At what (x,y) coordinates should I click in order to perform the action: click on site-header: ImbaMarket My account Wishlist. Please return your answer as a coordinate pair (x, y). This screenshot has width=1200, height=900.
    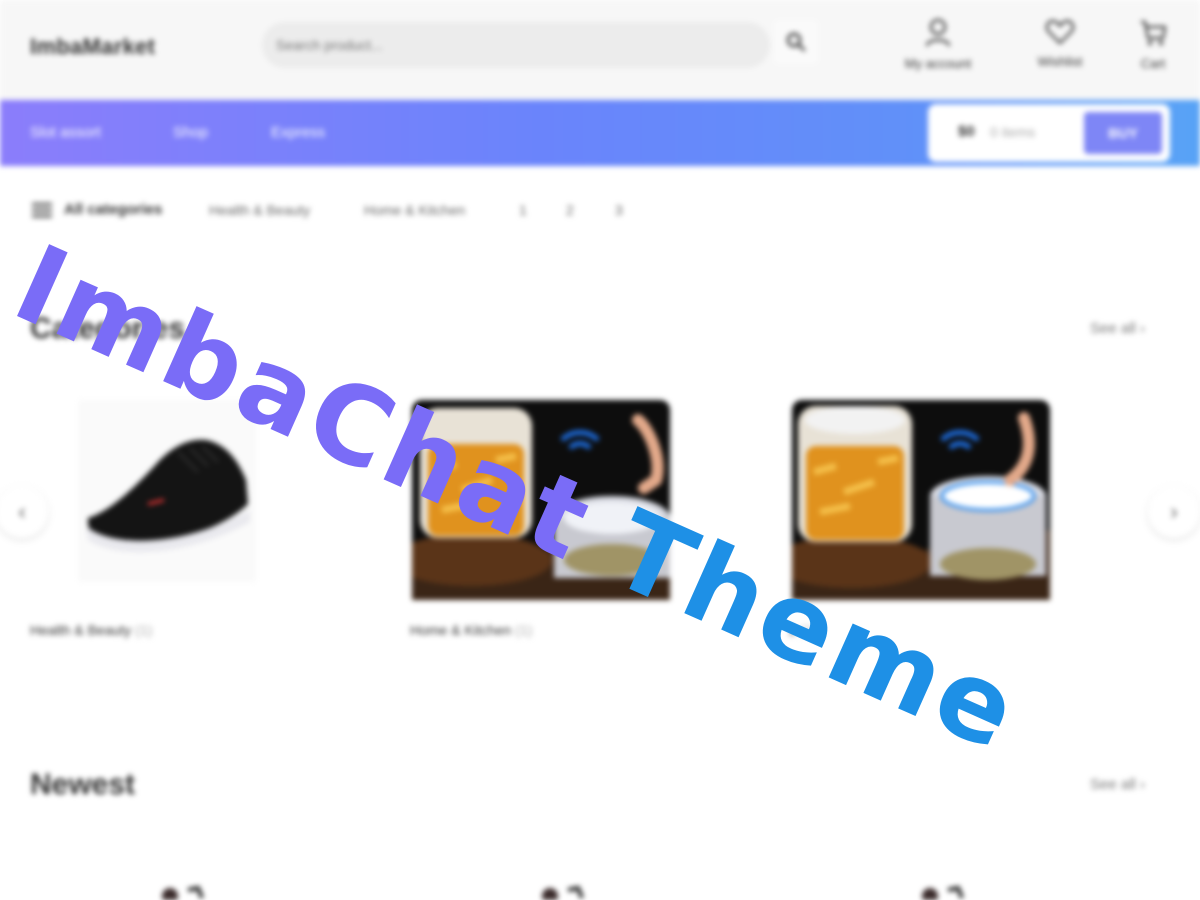
    Looking at the image, I should click on (600, 50).